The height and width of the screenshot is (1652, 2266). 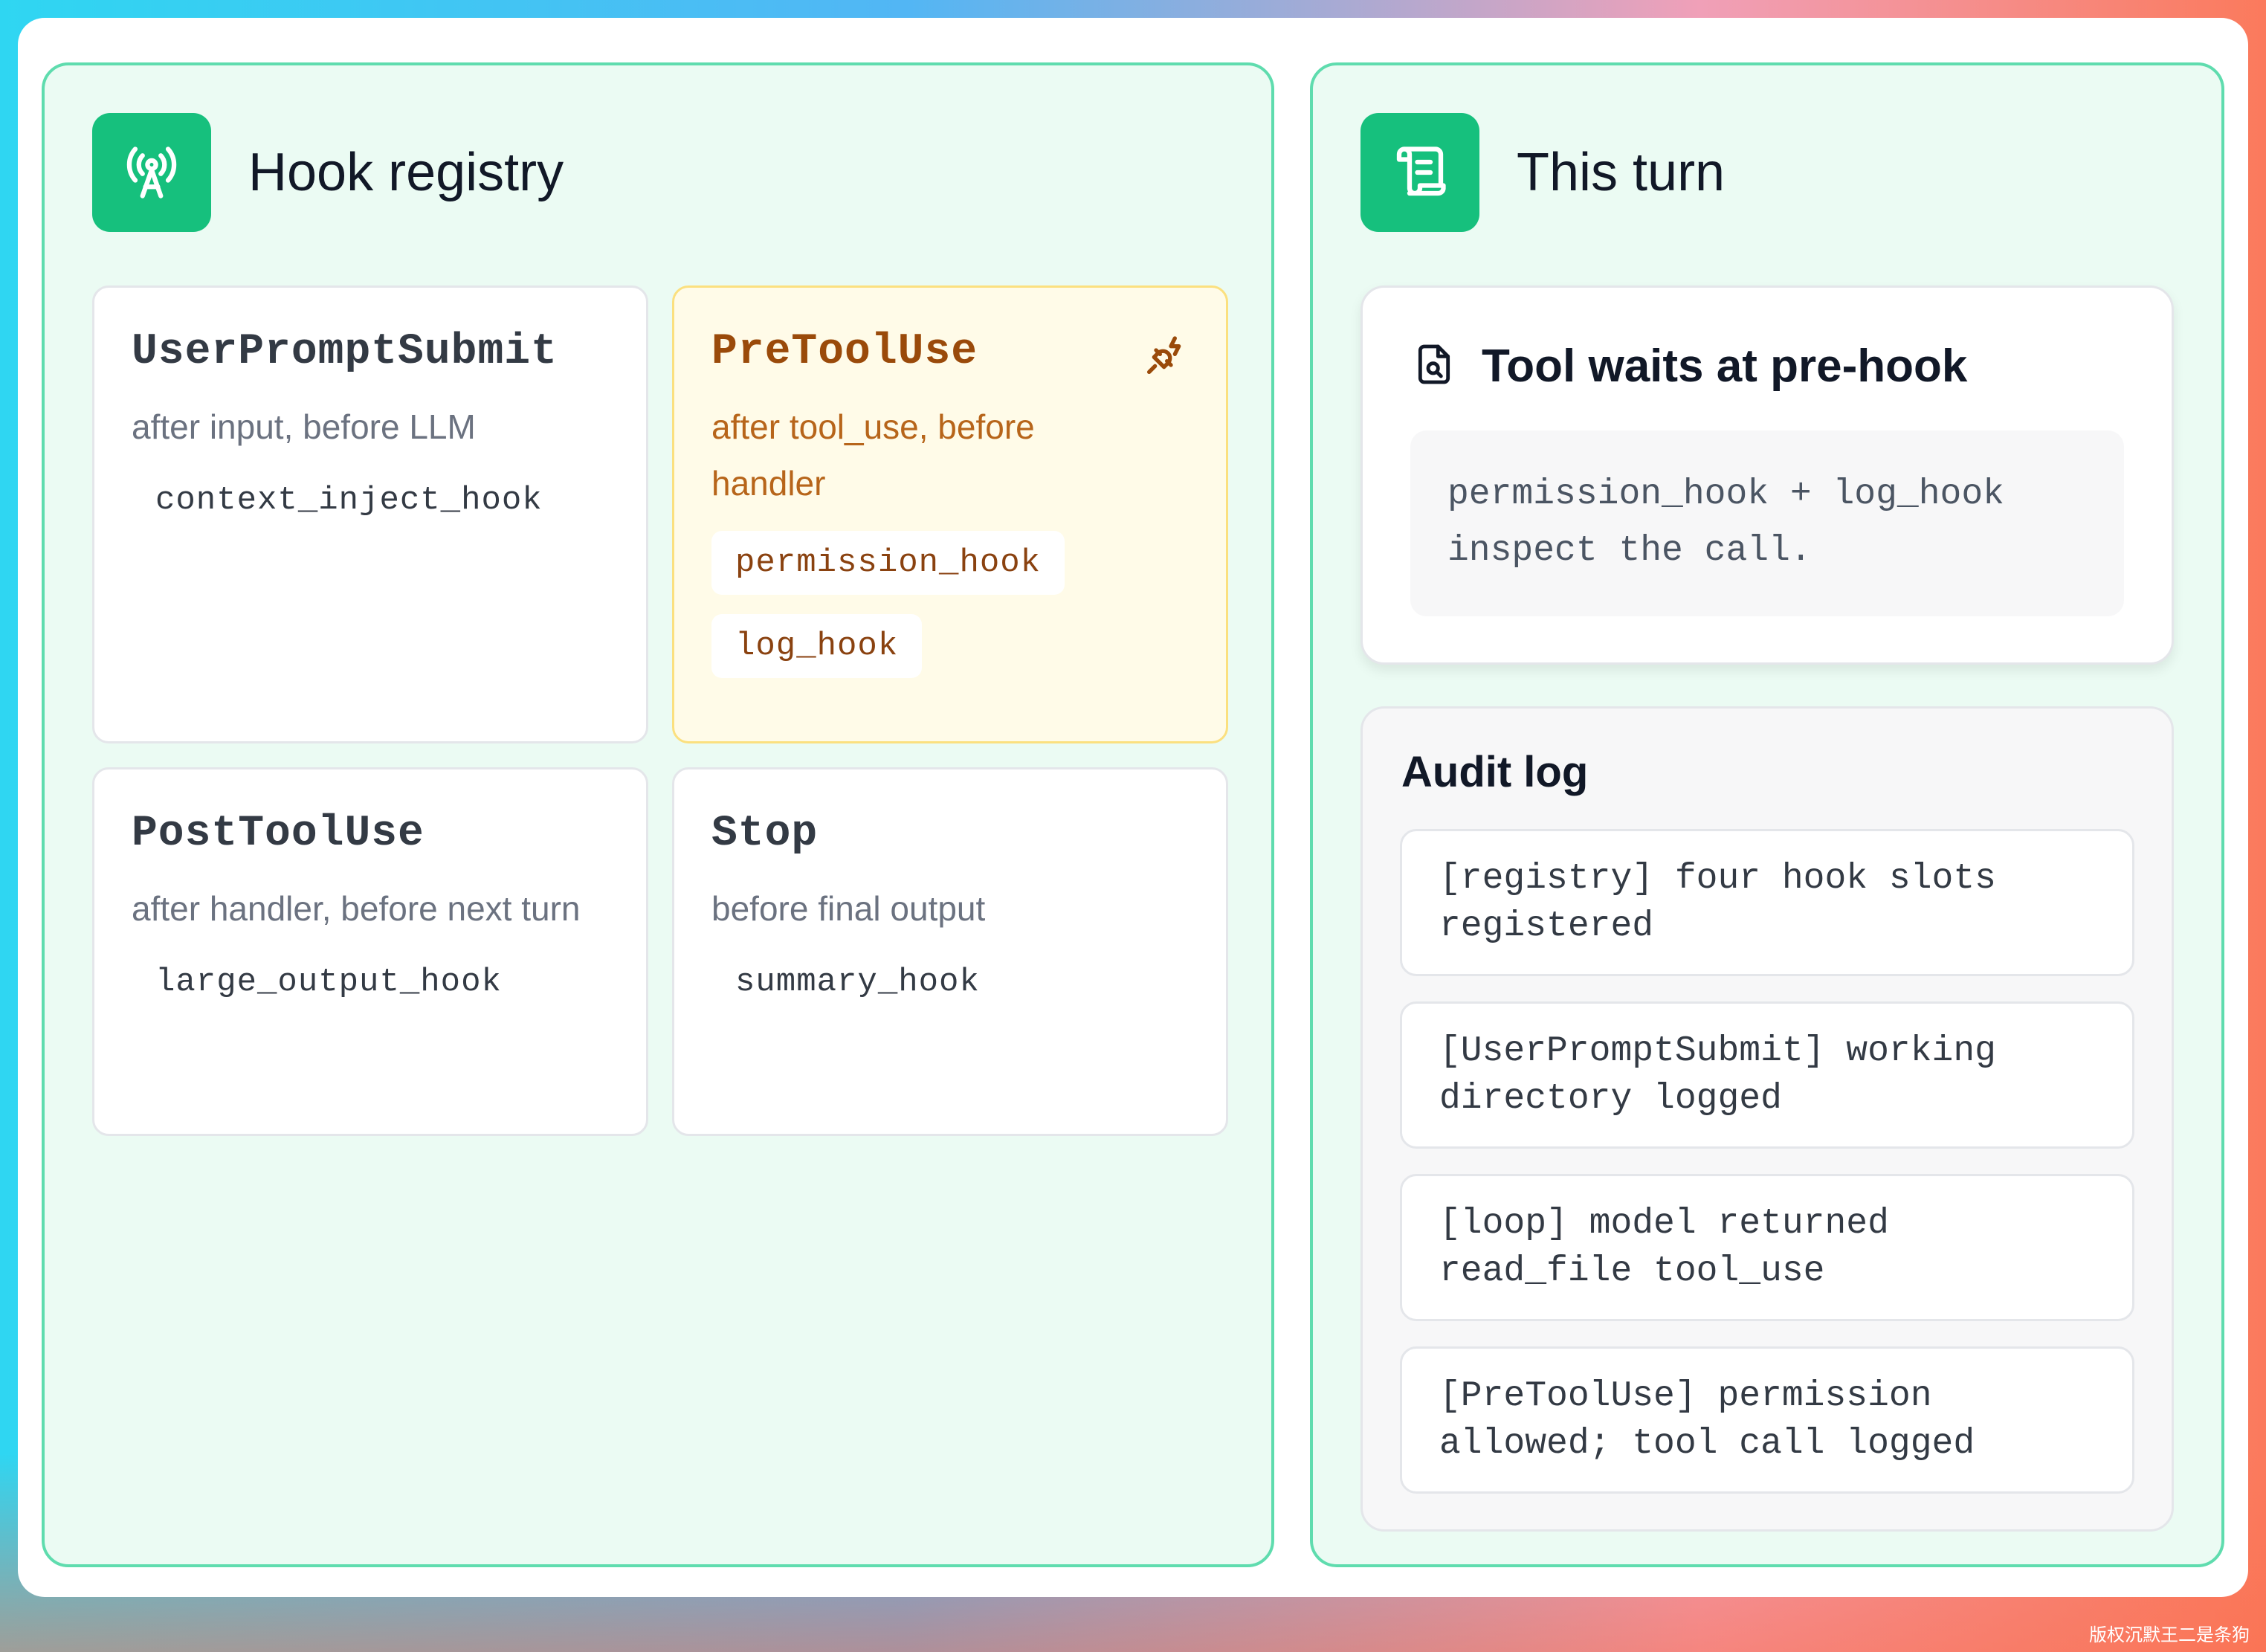 What do you see at coordinates (848, 908) in the screenshot?
I see `slot-description: before final output` at bounding box center [848, 908].